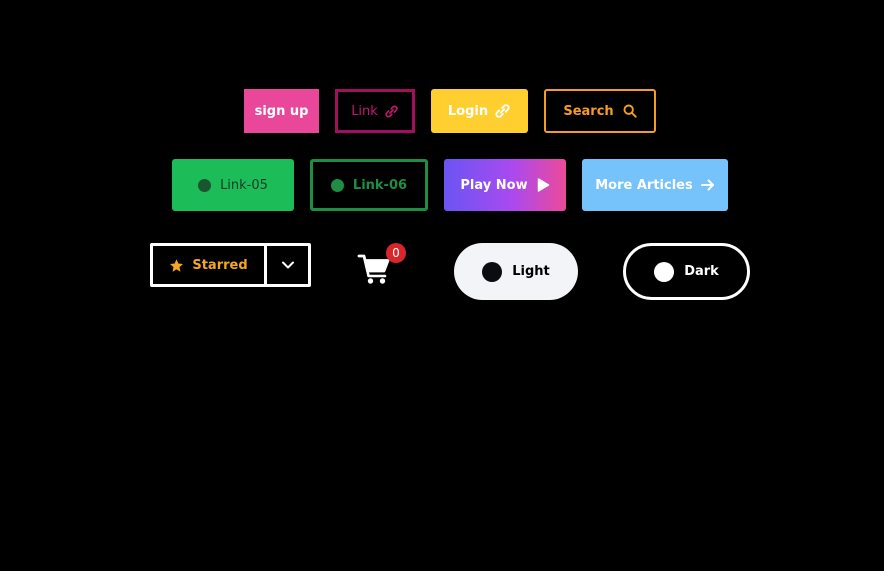 This screenshot has height=571, width=884. I want to click on link-06-button: Link-06, so click(369, 185).